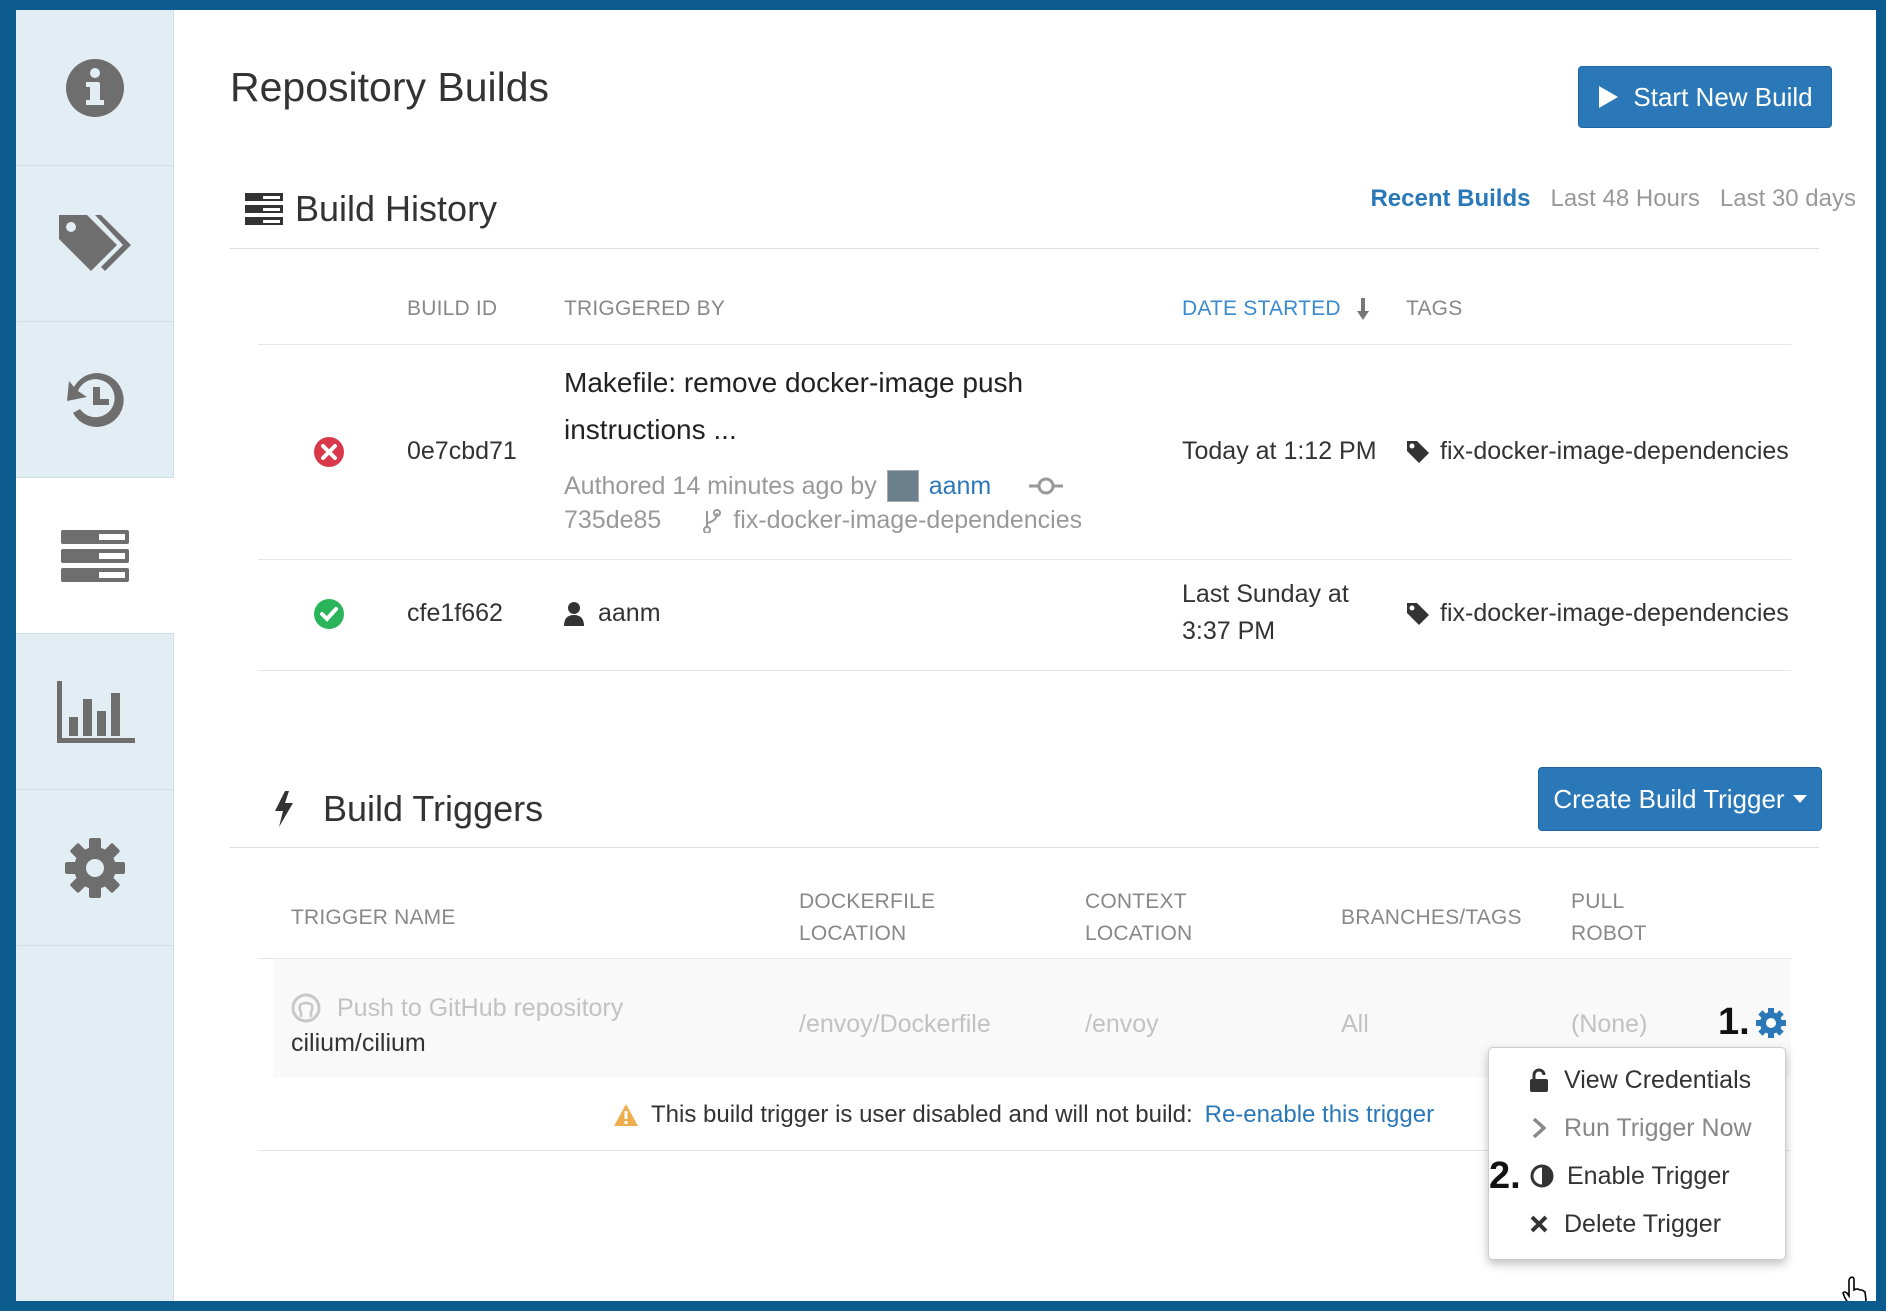 The height and width of the screenshot is (1311, 1886). Describe the element at coordinates (329, 452) in the screenshot. I see `build-failed-icon` at that location.